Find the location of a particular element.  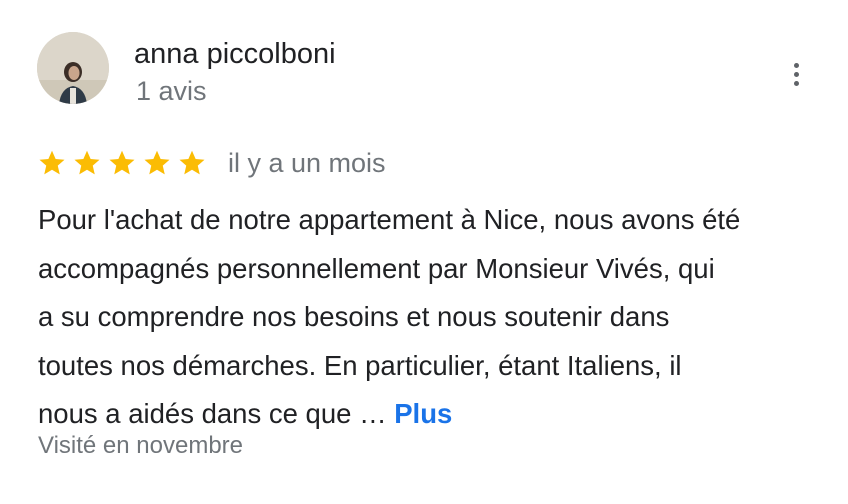

review-date: il y a un mois is located at coordinates (307, 163).